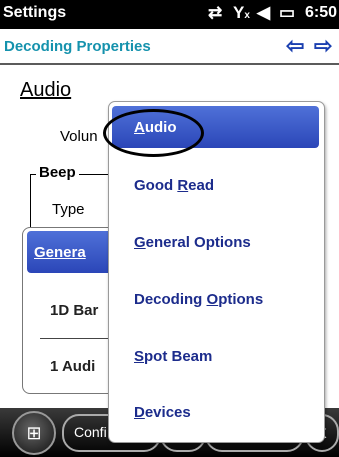 This screenshot has width=339, height=457. Describe the element at coordinates (68, 209) in the screenshot. I see `type-label: Type` at that location.